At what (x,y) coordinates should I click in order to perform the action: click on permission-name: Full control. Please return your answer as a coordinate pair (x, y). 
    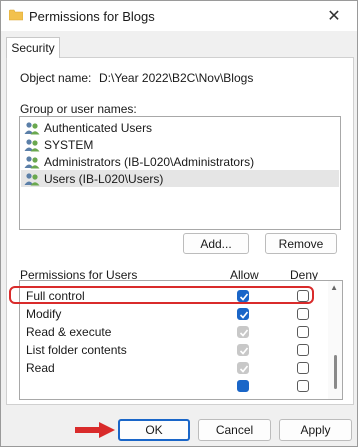
    Looking at the image, I should click on (55, 296).